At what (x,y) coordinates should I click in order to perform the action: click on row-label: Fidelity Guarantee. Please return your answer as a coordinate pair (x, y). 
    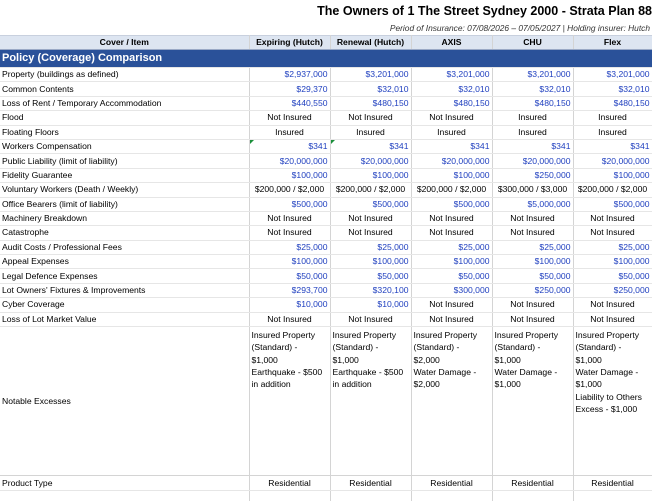
    Looking at the image, I should click on (125, 176).